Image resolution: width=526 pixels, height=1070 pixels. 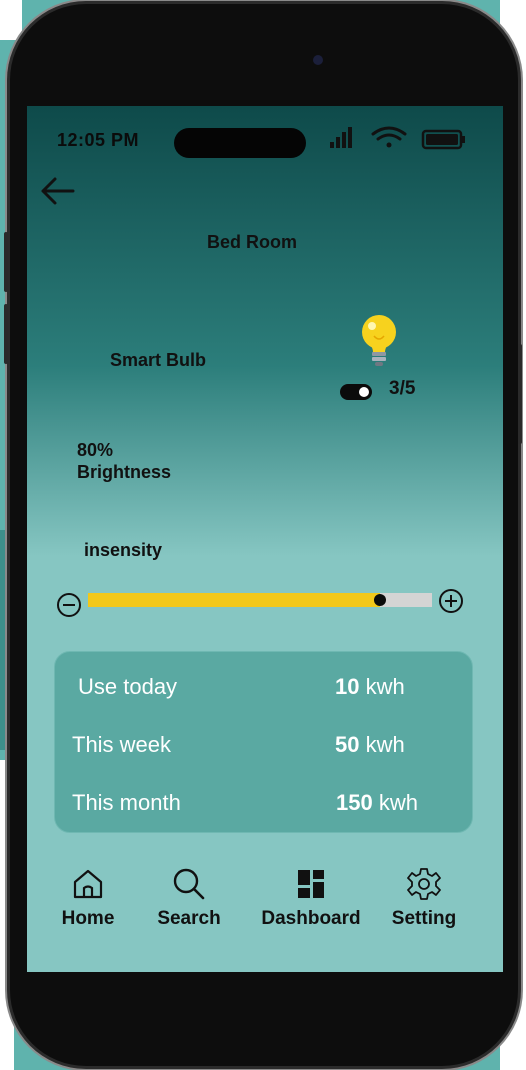 What do you see at coordinates (379, 340) in the screenshot?
I see `light-bulb-icon` at bounding box center [379, 340].